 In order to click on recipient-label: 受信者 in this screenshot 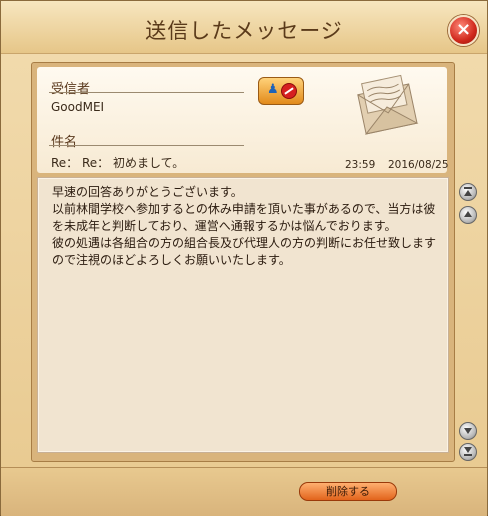, I will do `click(71, 89)`.